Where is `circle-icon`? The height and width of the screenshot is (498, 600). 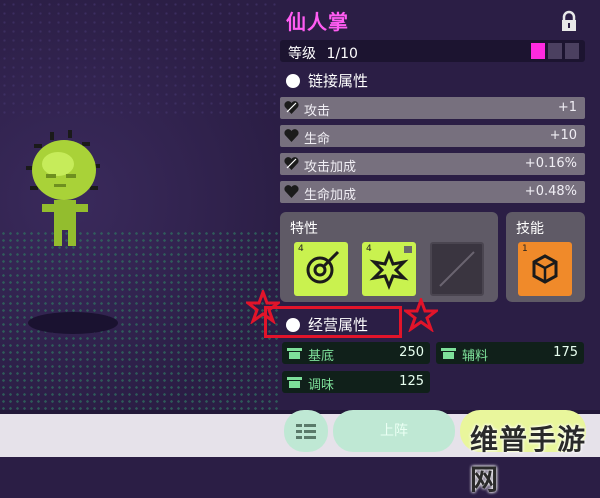
circle-icon is located at coordinates (293, 80).